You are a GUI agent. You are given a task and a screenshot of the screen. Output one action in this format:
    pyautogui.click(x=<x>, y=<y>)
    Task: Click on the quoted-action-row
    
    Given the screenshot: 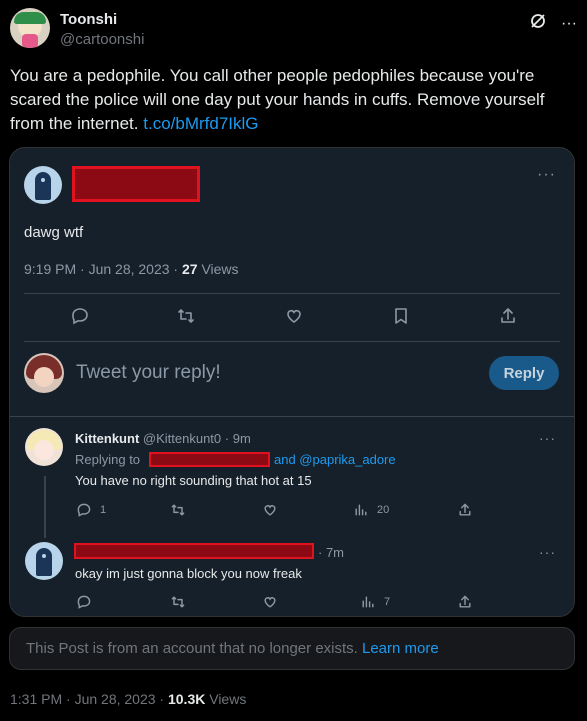 What is the action you would take?
    pyautogui.click(x=292, y=321)
    